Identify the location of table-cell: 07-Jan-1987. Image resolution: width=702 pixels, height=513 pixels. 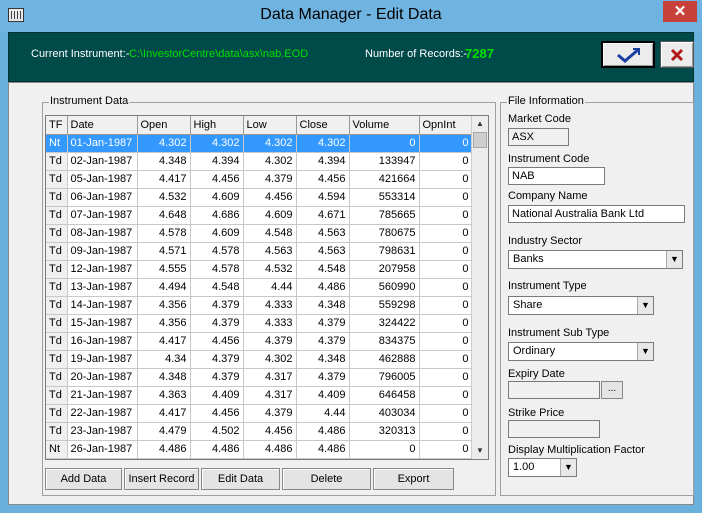
(102, 215).